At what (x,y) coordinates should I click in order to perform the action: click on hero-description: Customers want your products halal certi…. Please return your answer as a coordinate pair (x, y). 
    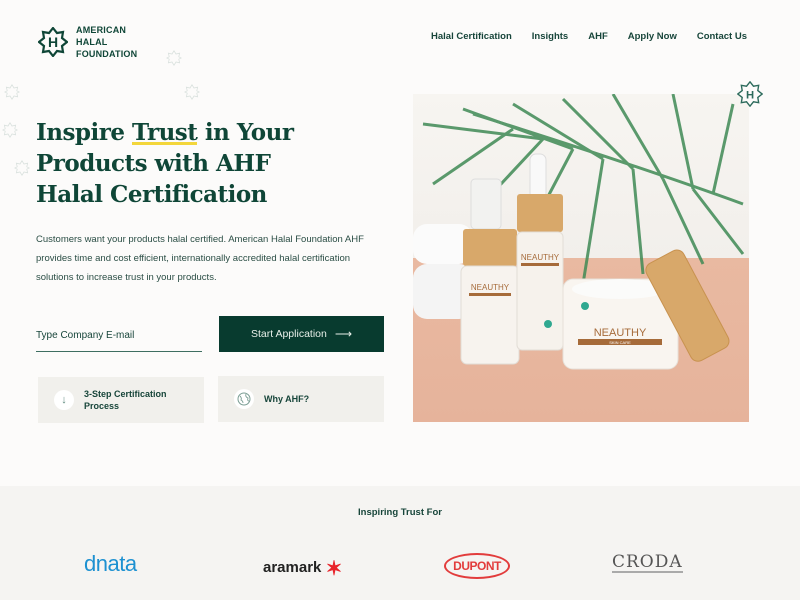
    Looking at the image, I should click on (200, 258).